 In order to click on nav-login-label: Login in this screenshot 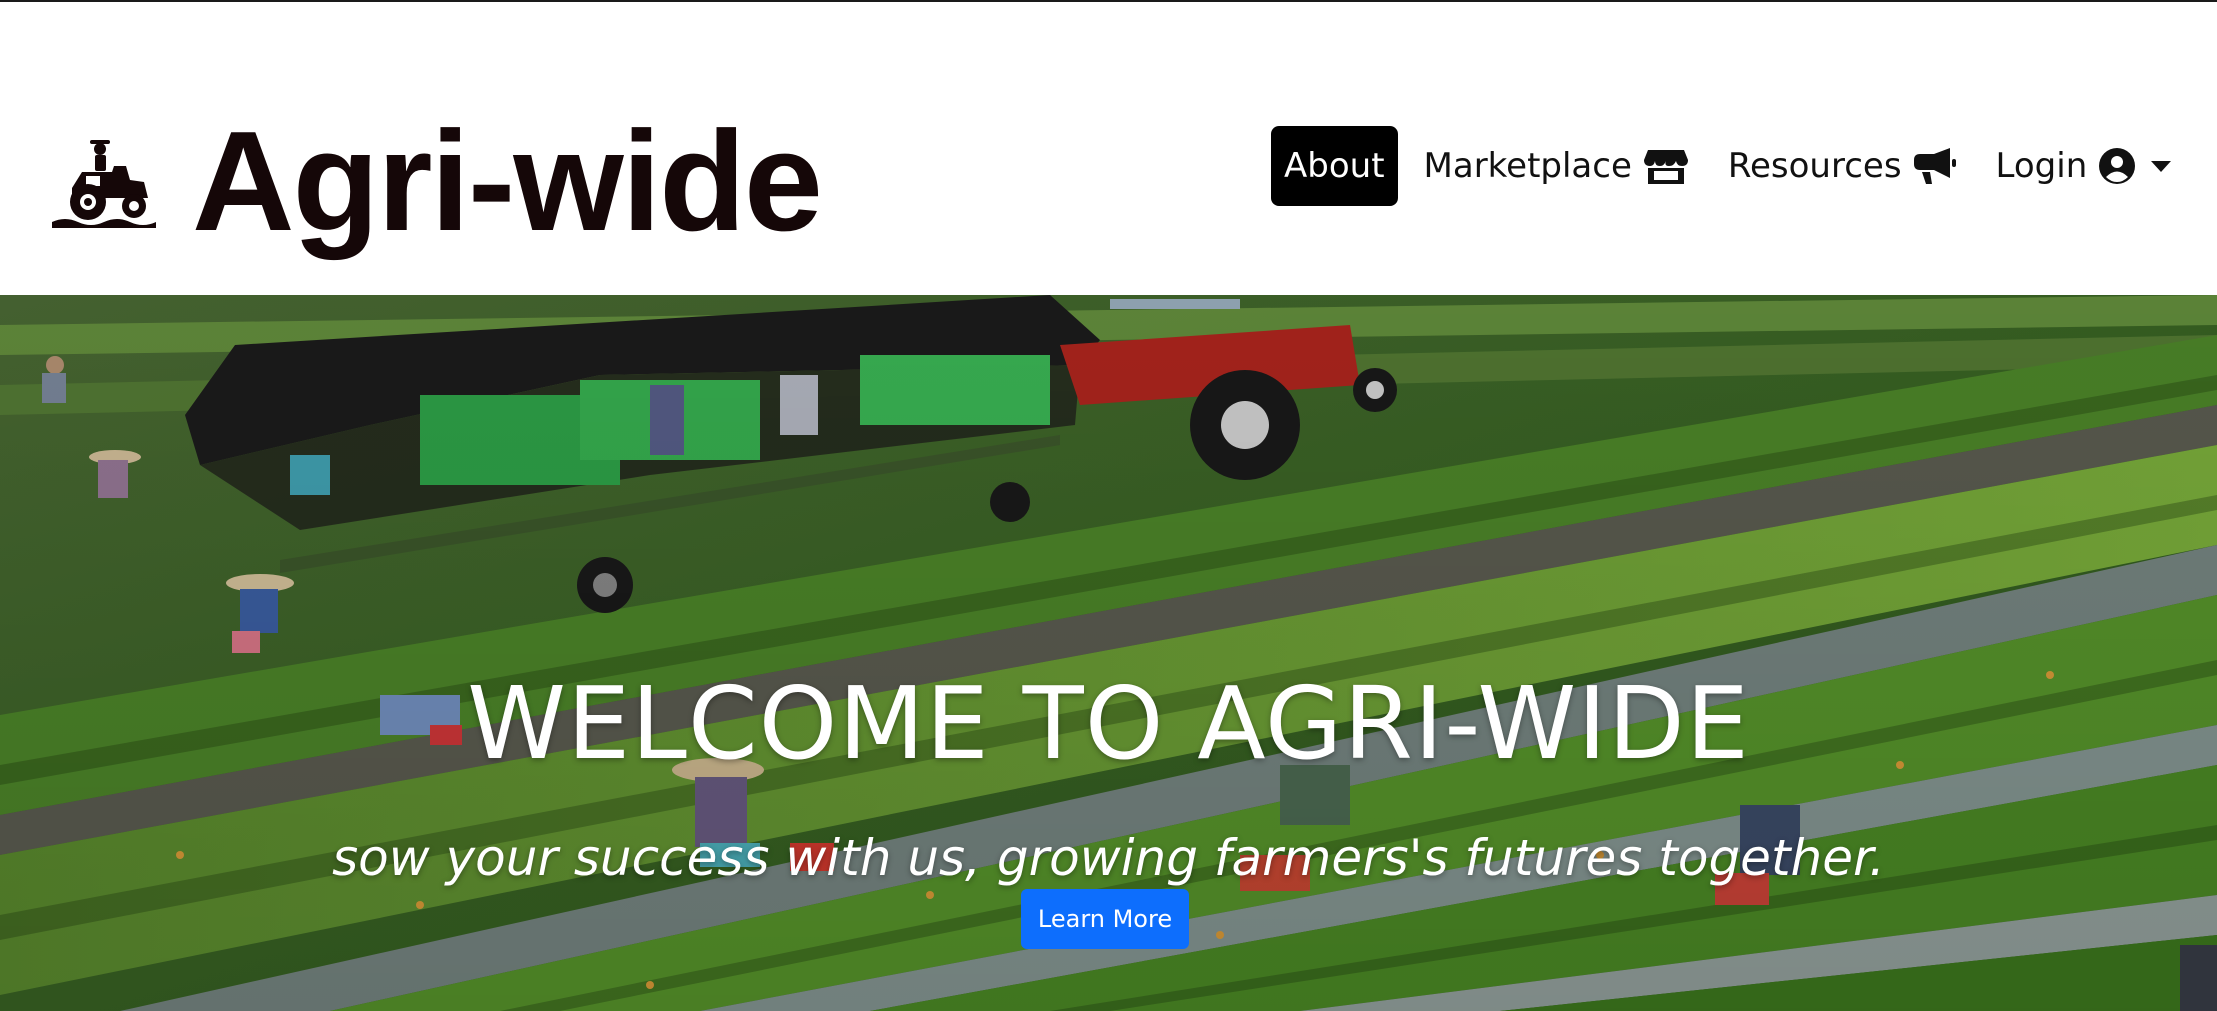, I will do `click(2041, 166)`.